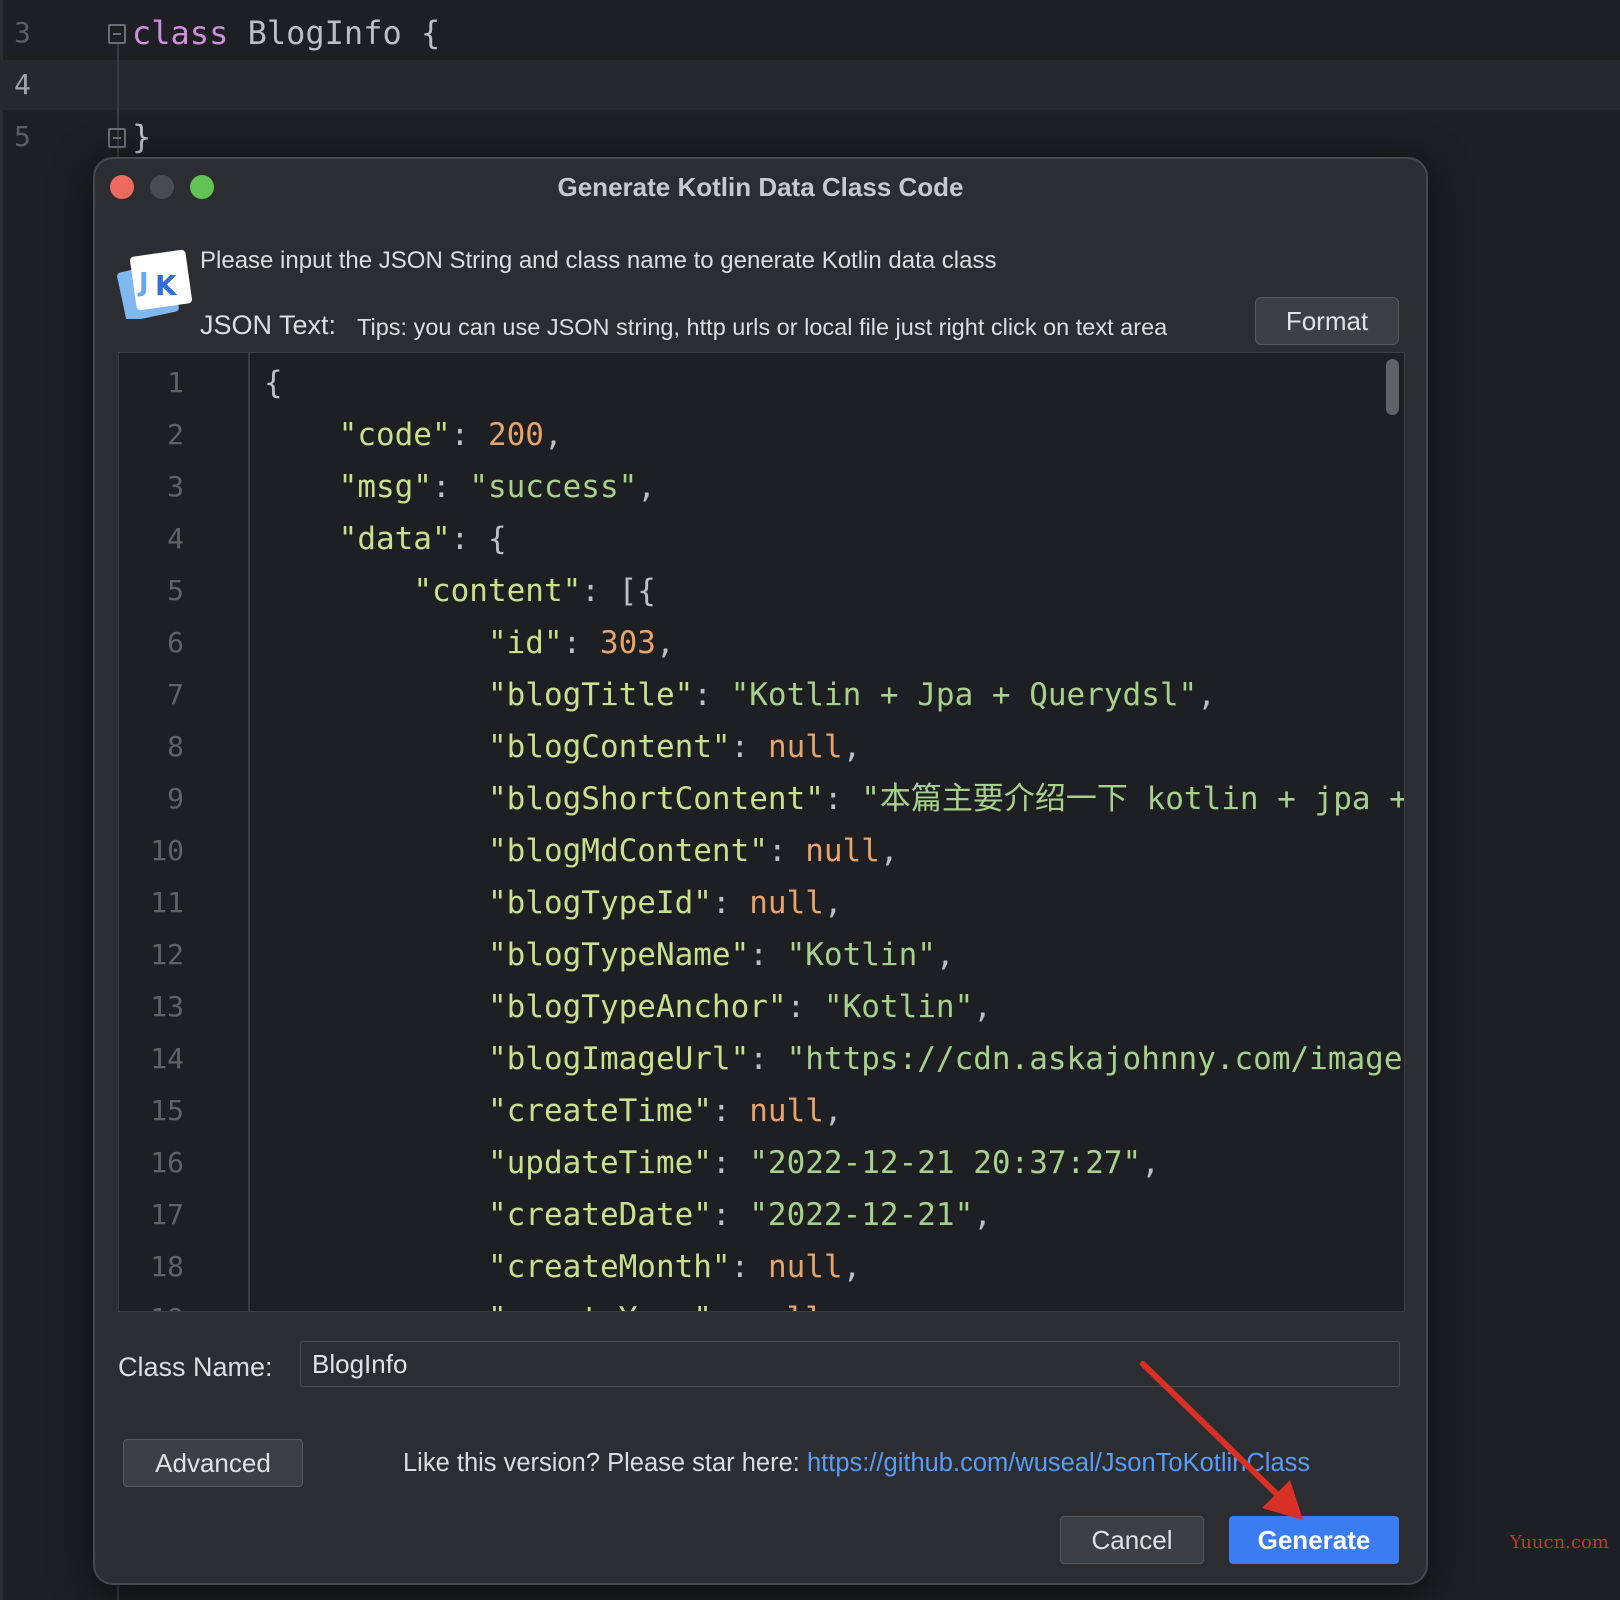  What do you see at coordinates (143, 283) in the screenshot?
I see `svg-text: J` at bounding box center [143, 283].